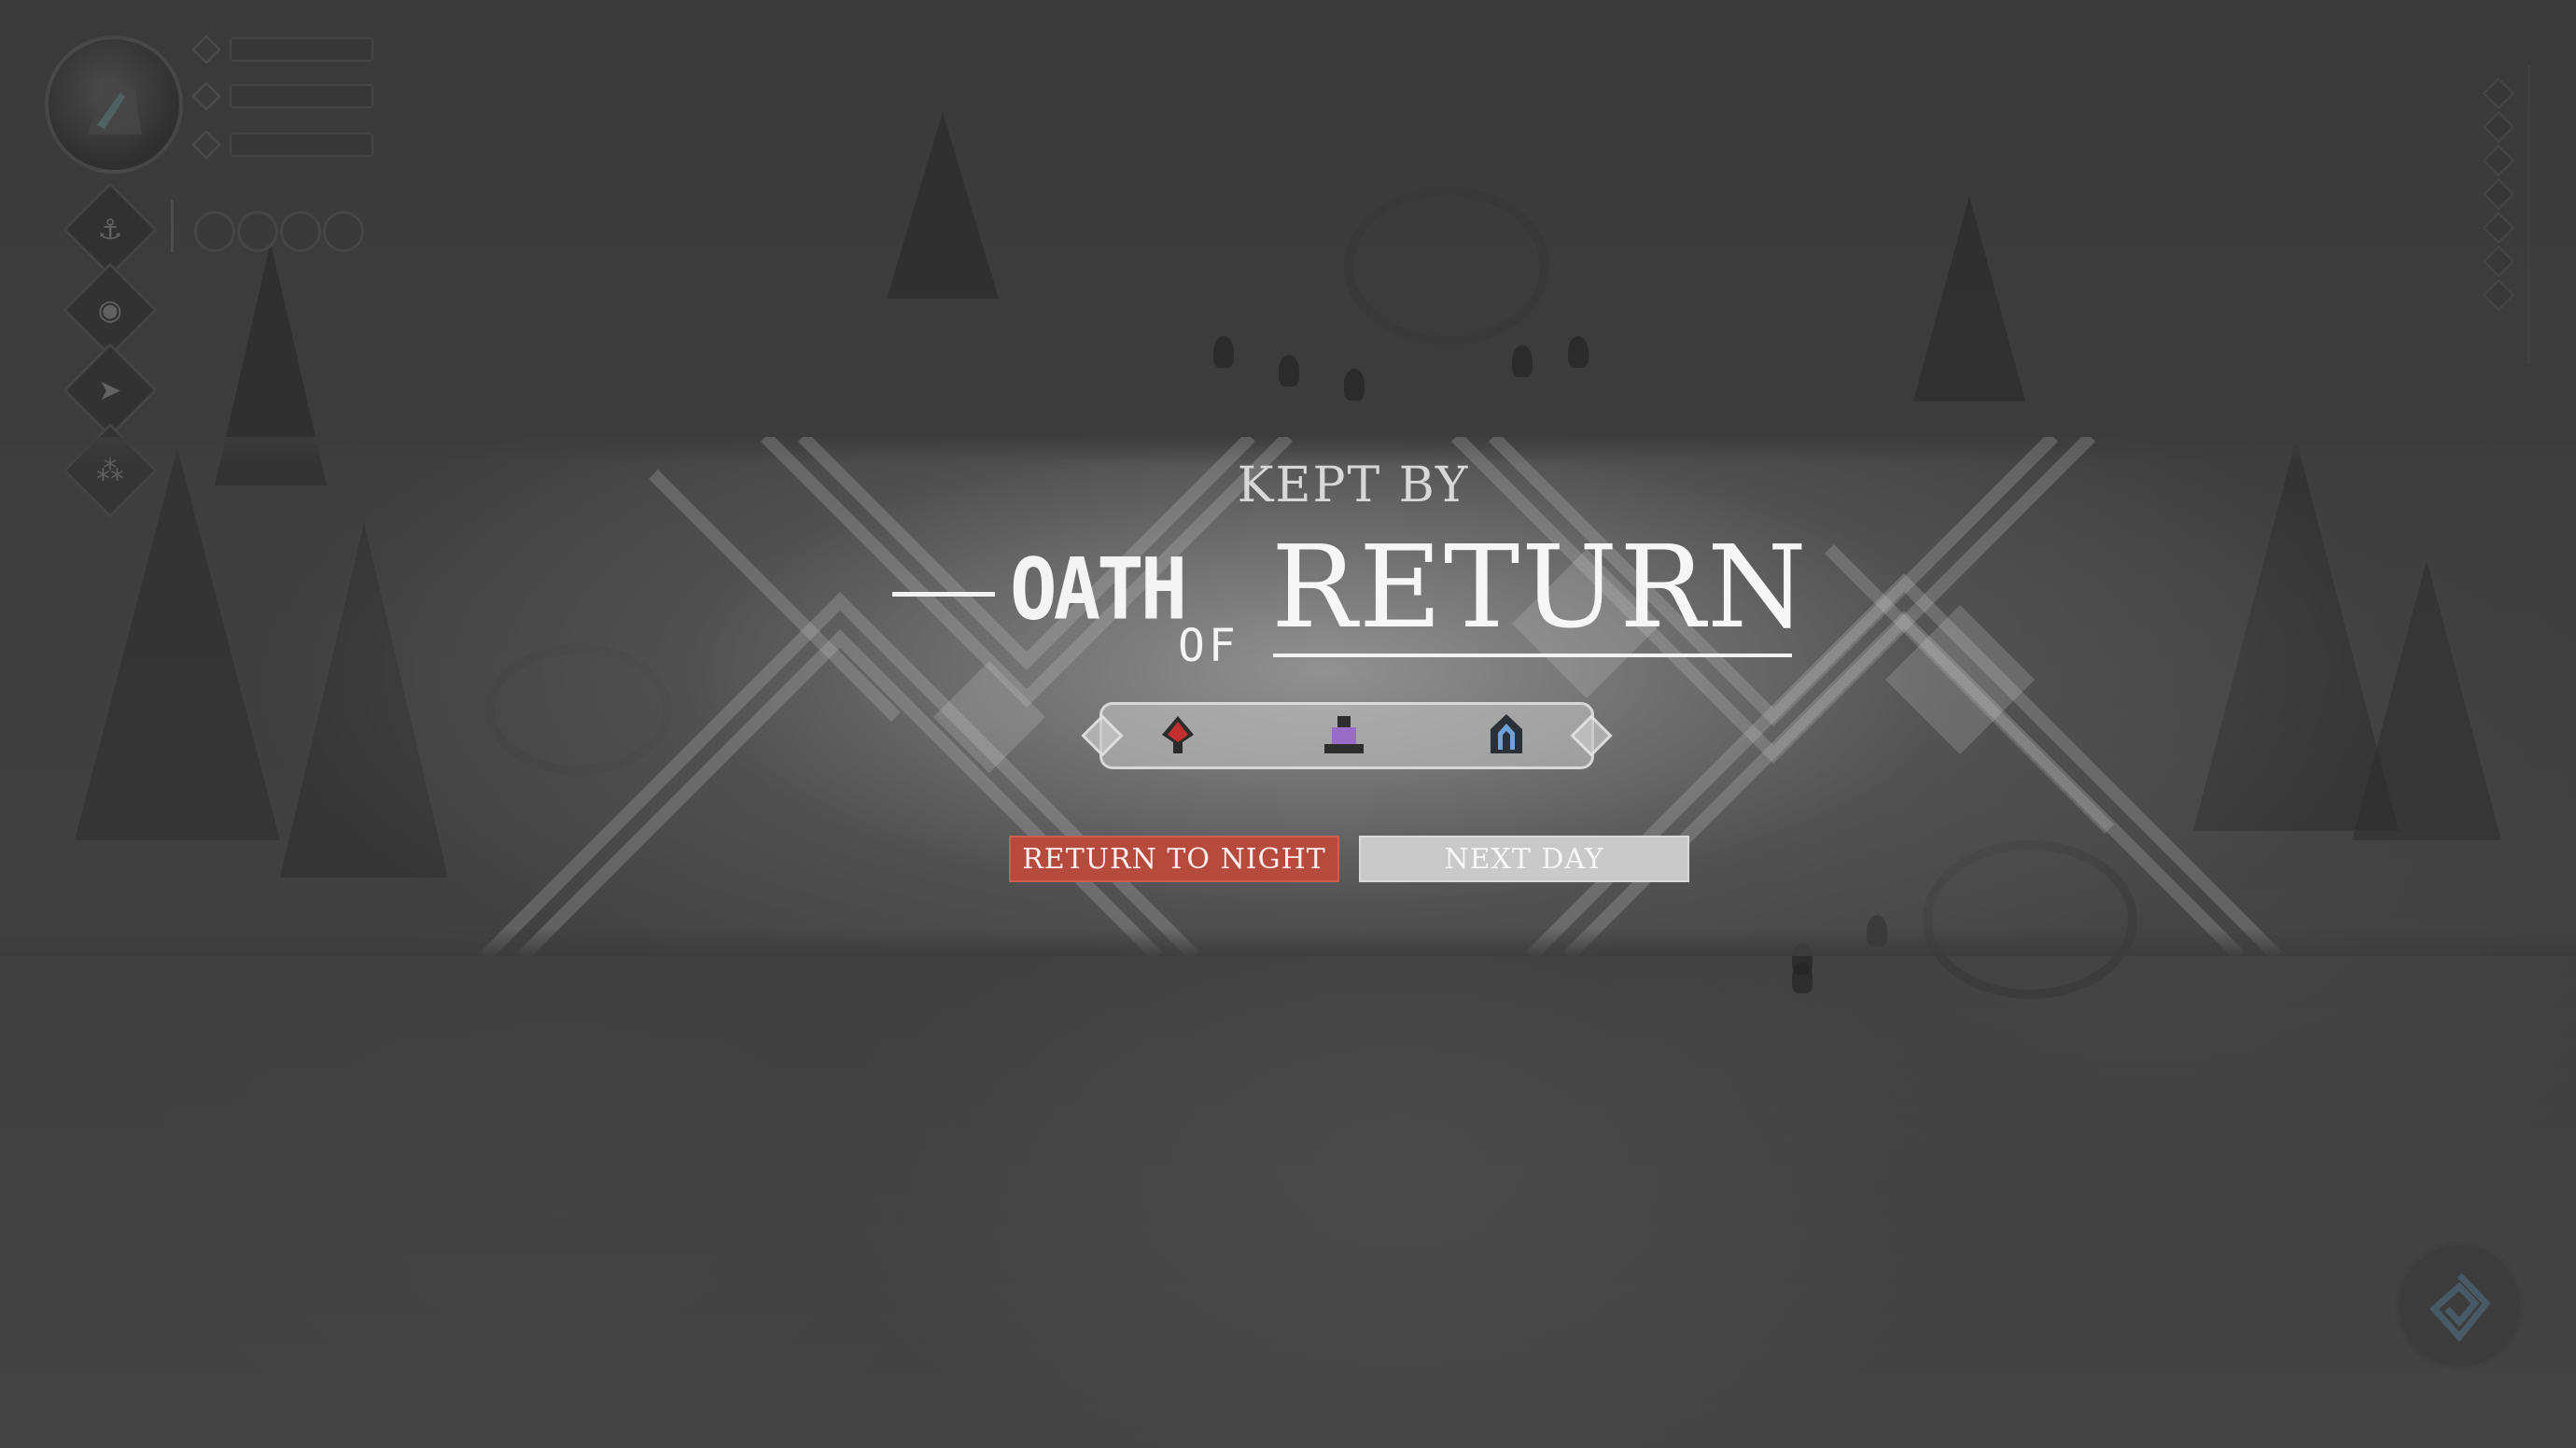  Describe the element at coordinates (110, 310) in the screenshot. I see `eye-icon: ◉` at that location.